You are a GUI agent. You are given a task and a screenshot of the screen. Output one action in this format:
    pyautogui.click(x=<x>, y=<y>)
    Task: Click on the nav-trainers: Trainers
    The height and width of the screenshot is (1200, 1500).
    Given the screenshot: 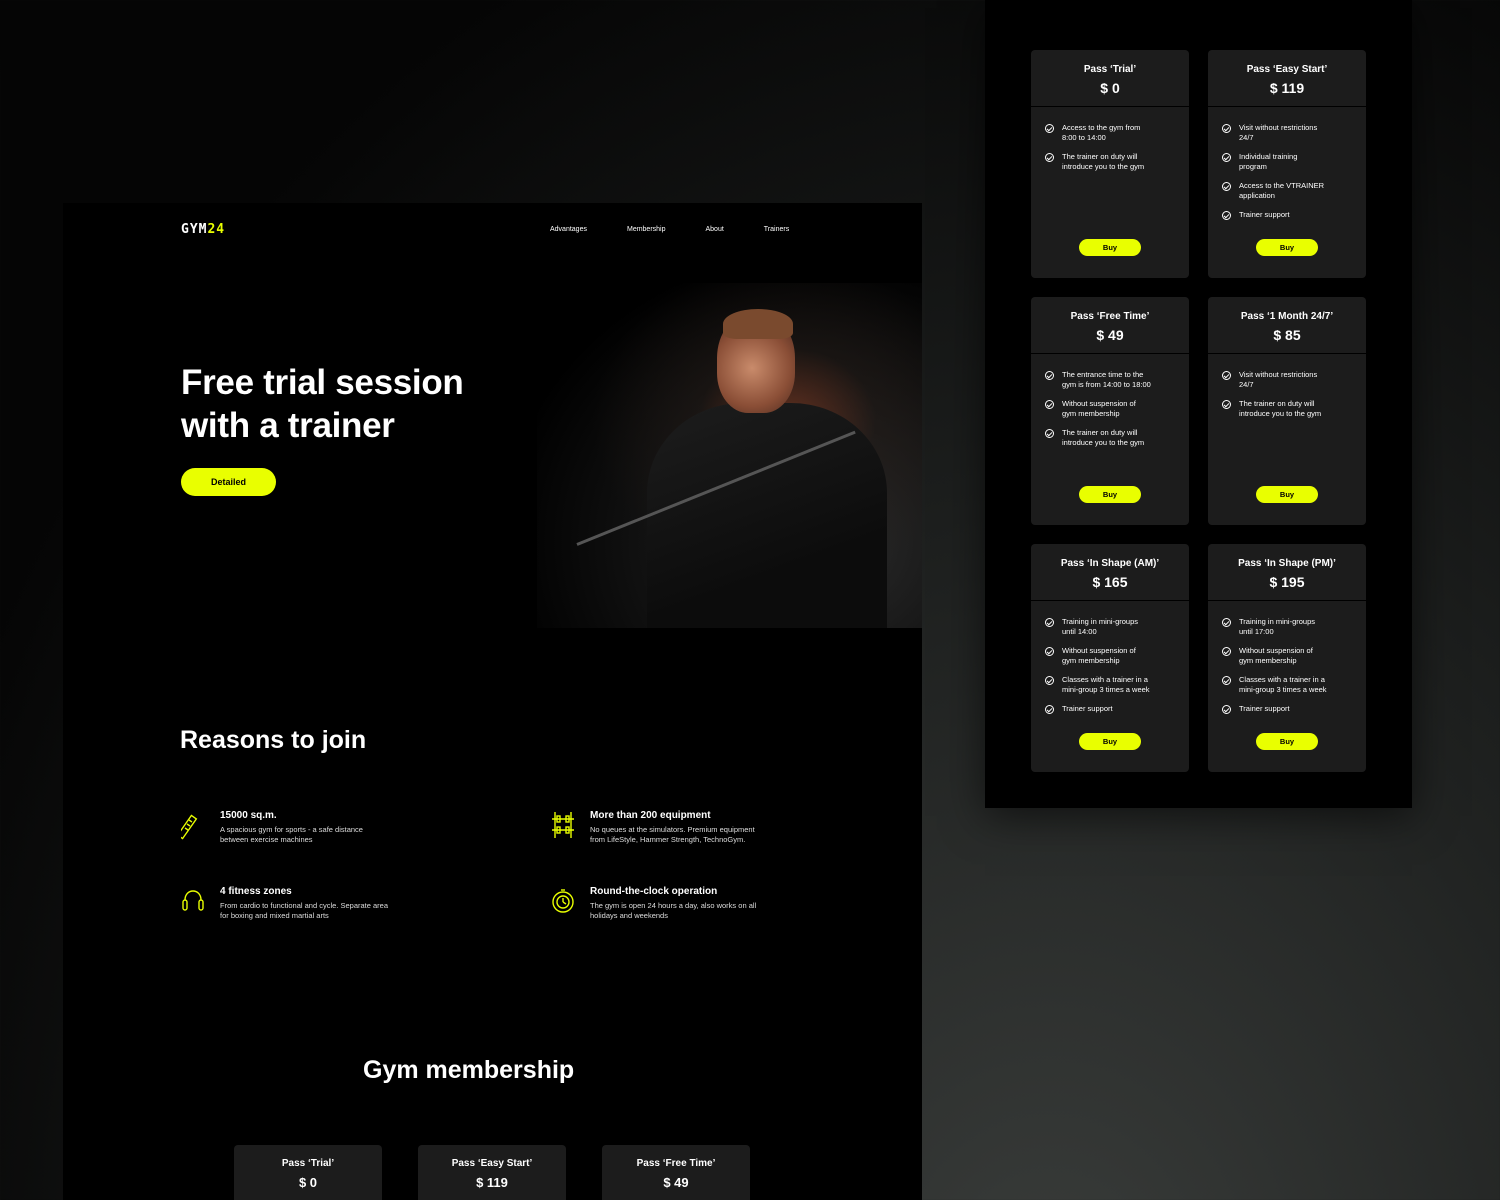 What is the action you would take?
    pyautogui.click(x=776, y=229)
    